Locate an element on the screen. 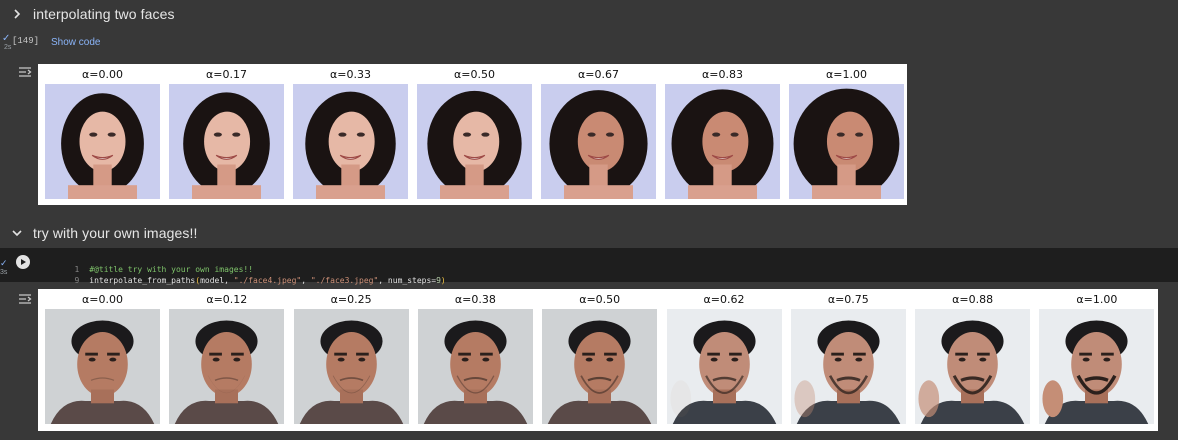 This screenshot has width=1178, height=440. section-header-interpolating: interpolating two faces is located at coordinates (589, 14).